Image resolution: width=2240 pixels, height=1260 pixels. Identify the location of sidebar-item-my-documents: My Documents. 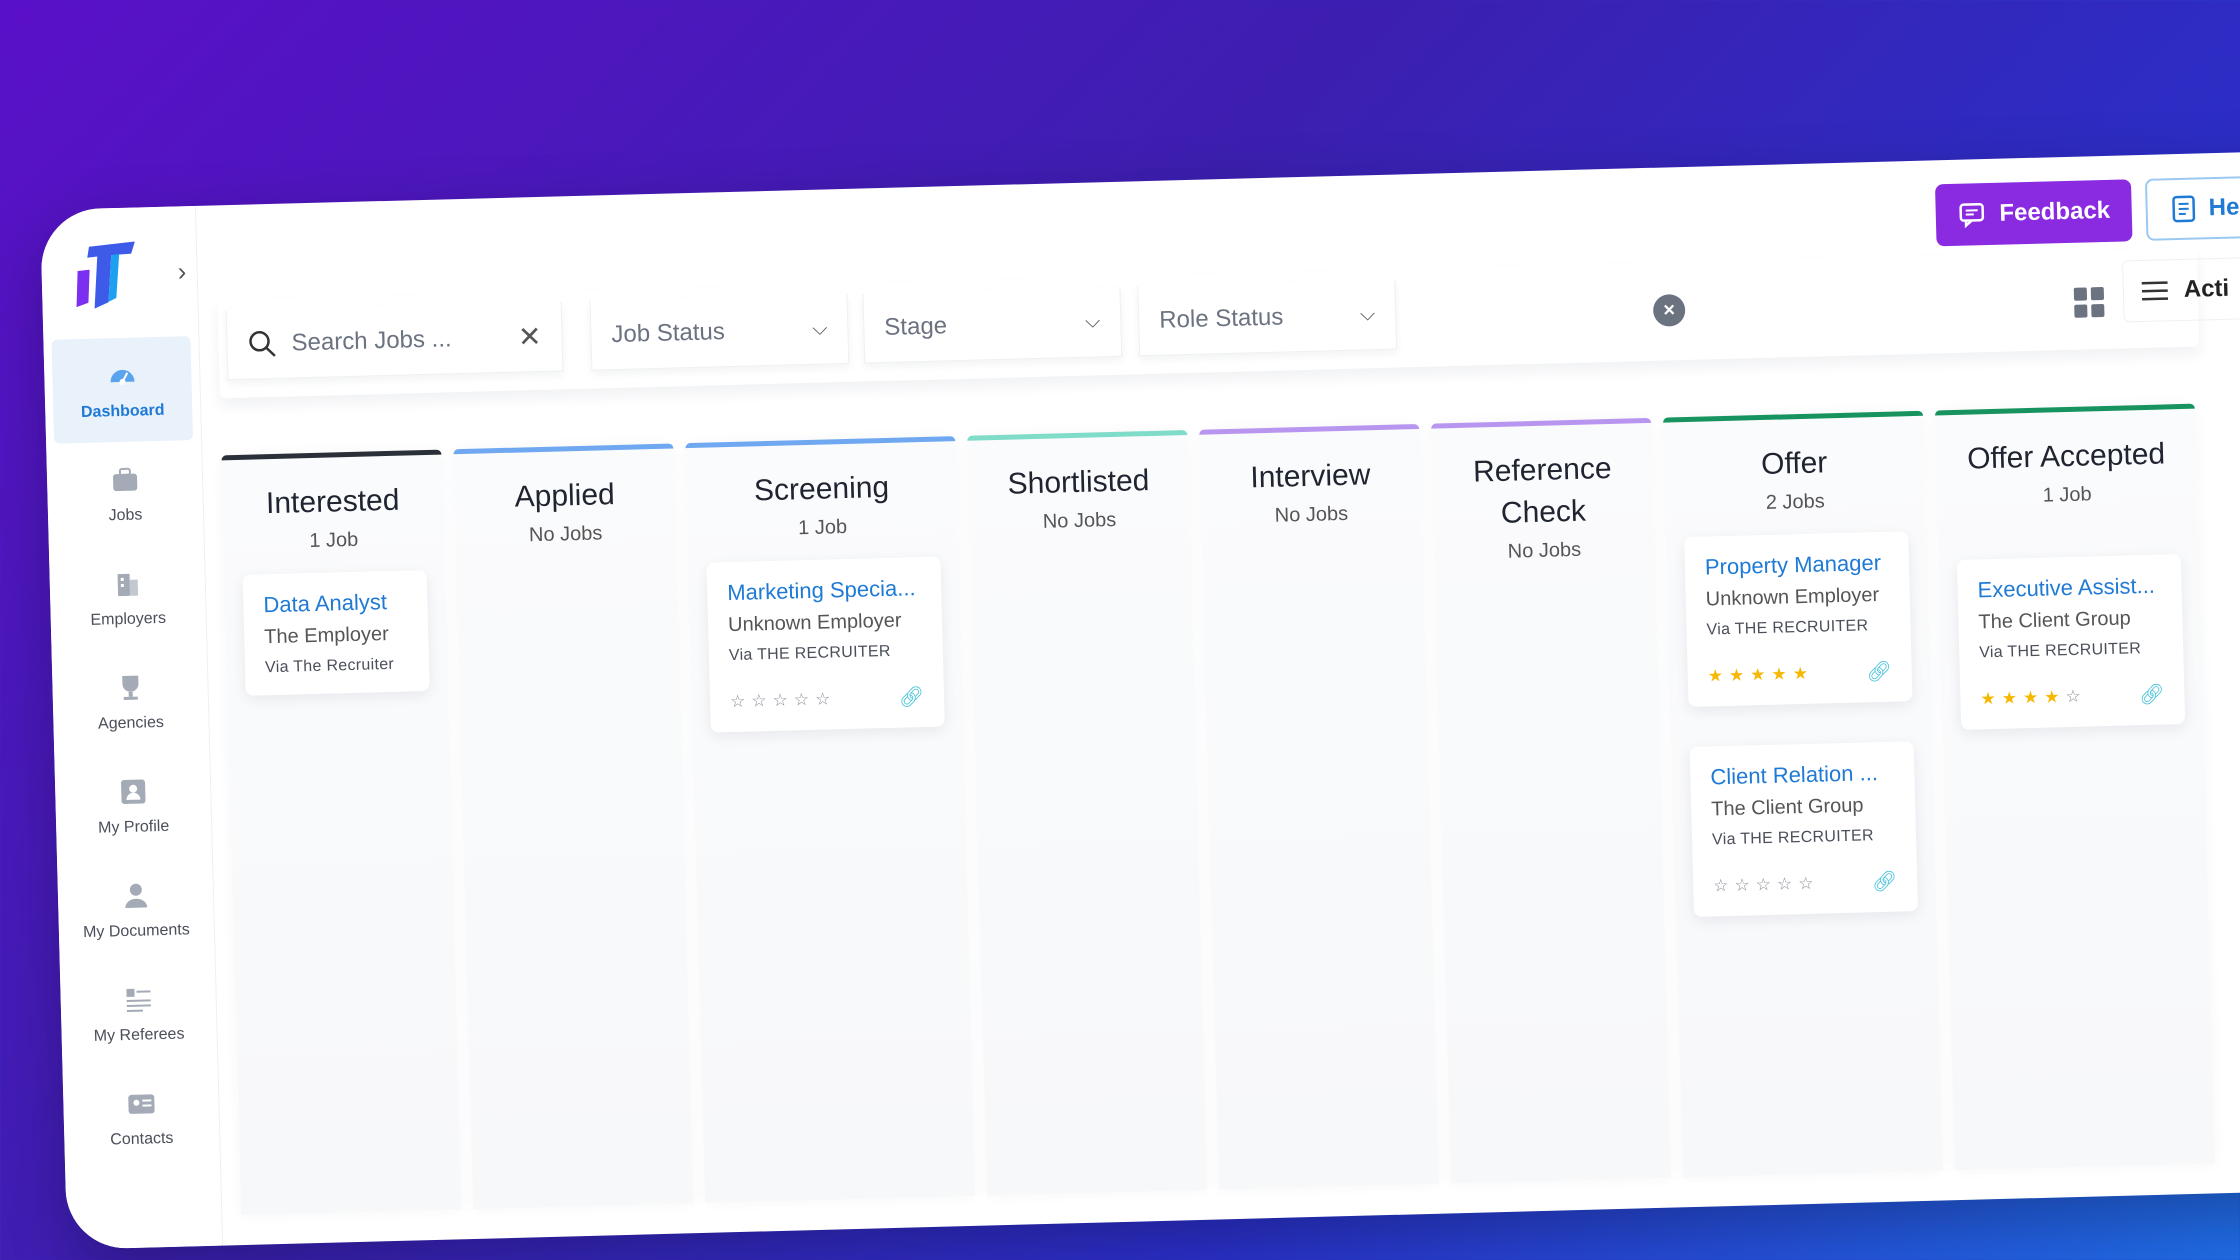
(136, 910).